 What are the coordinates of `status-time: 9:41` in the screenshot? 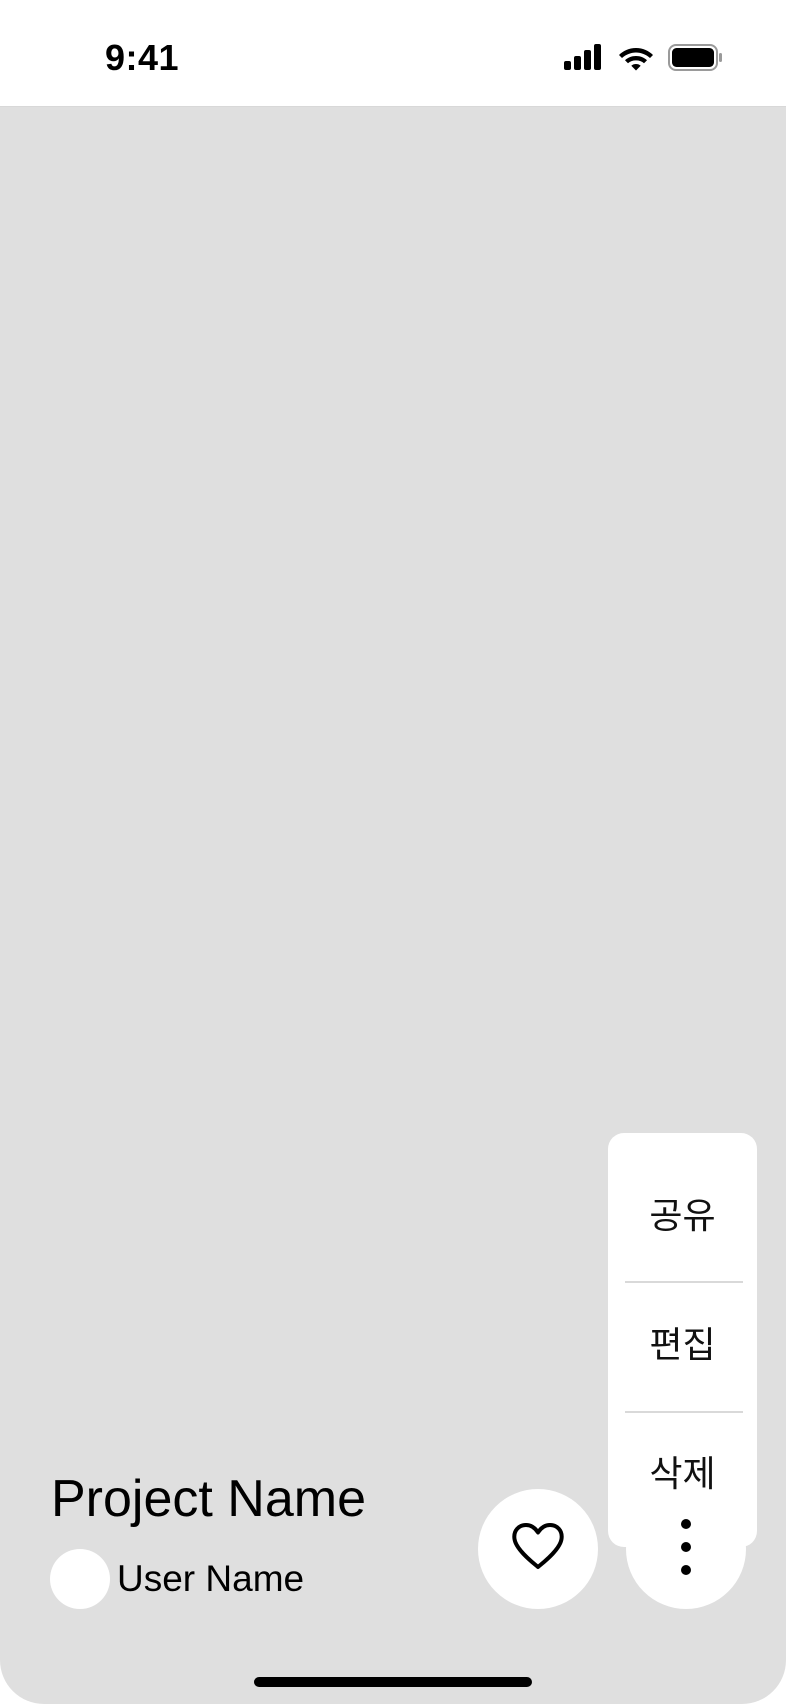 It's located at (142, 57).